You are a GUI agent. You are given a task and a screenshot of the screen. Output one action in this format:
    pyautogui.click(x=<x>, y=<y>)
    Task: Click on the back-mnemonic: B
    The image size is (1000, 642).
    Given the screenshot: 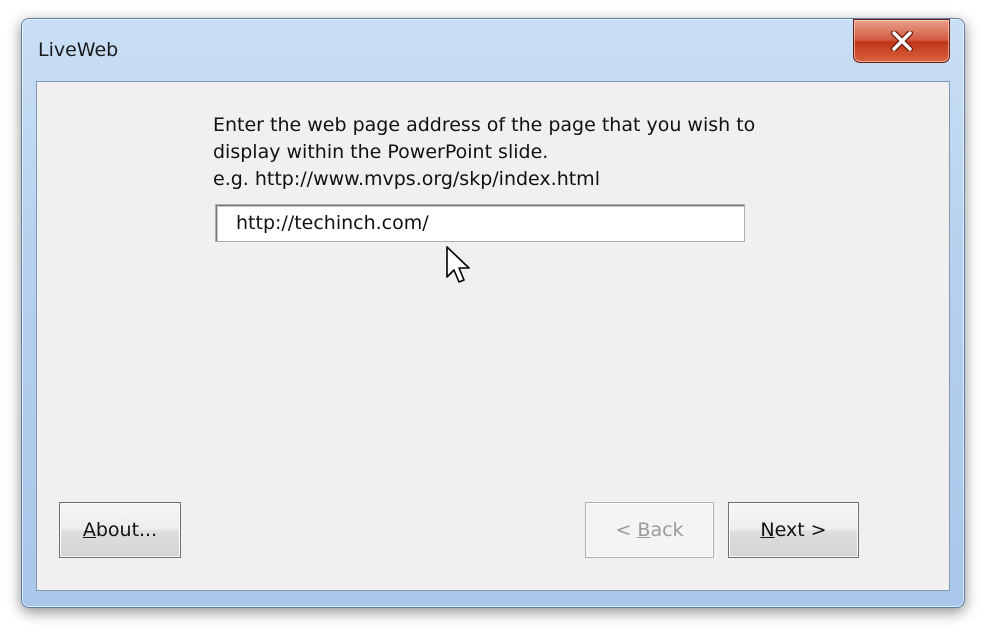 What is the action you would take?
    pyautogui.click(x=644, y=530)
    